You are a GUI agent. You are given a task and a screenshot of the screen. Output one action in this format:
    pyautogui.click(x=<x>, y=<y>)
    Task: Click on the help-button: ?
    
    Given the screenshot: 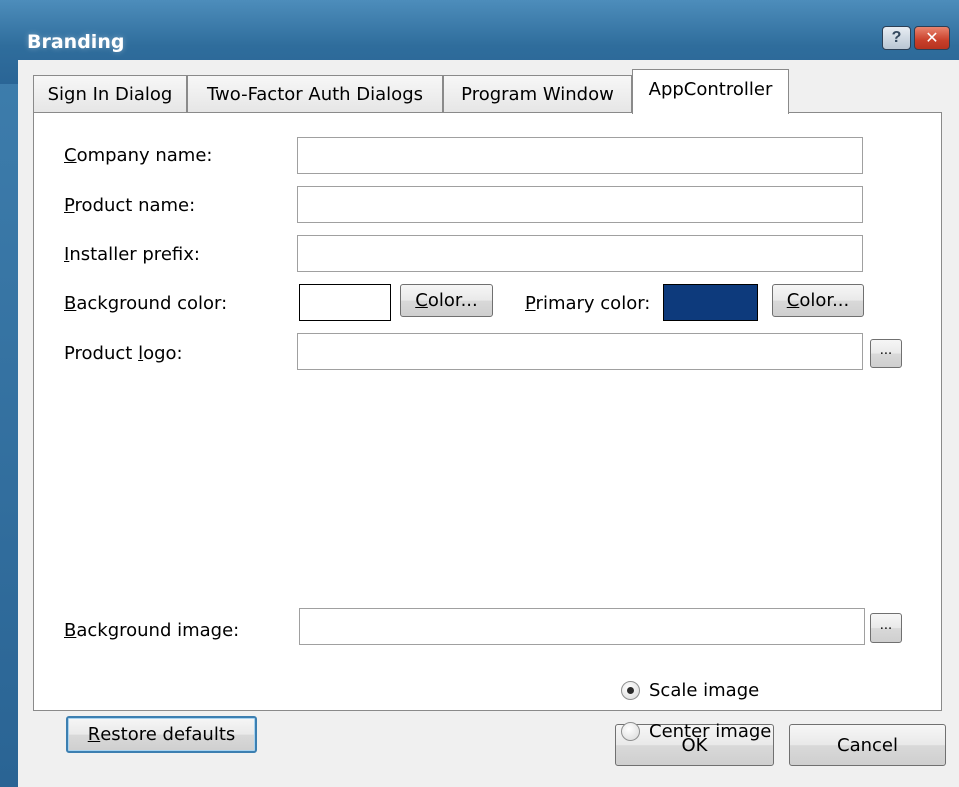 What is the action you would take?
    pyautogui.click(x=896, y=38)
    